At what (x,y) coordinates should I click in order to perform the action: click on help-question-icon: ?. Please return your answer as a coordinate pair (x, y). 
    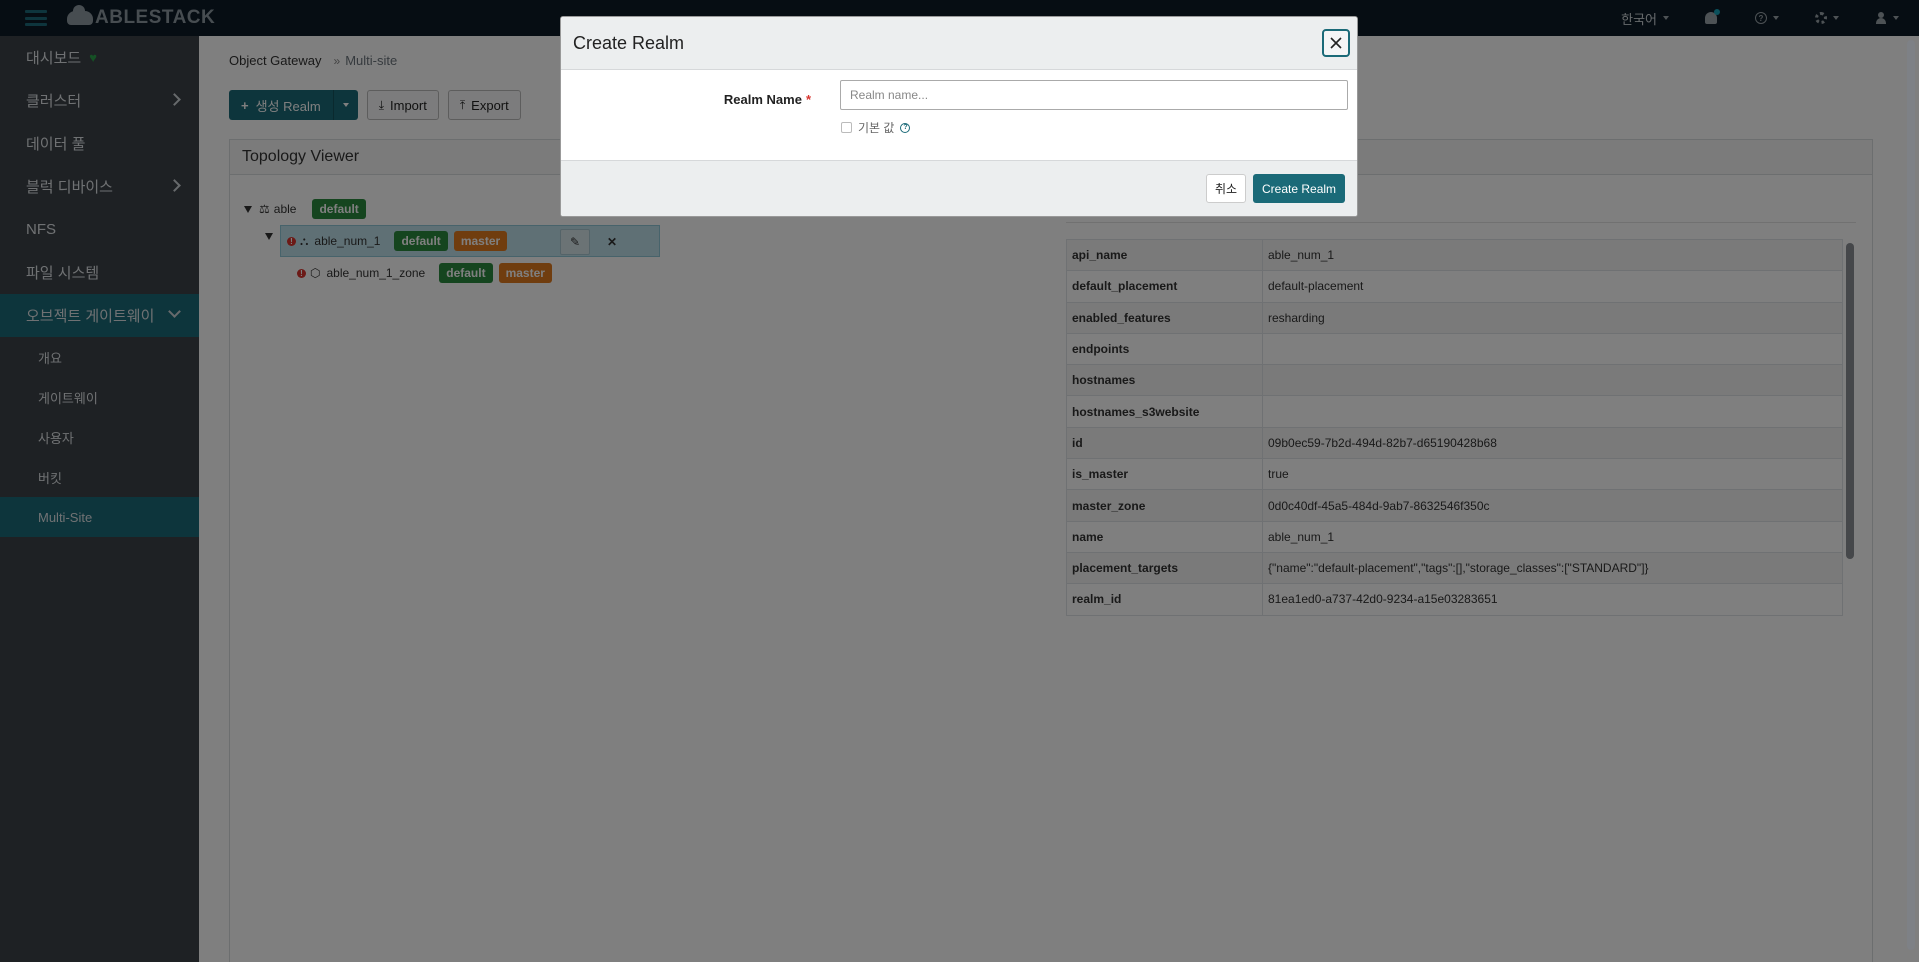
    Looking at the image, I should click on (905, 127).